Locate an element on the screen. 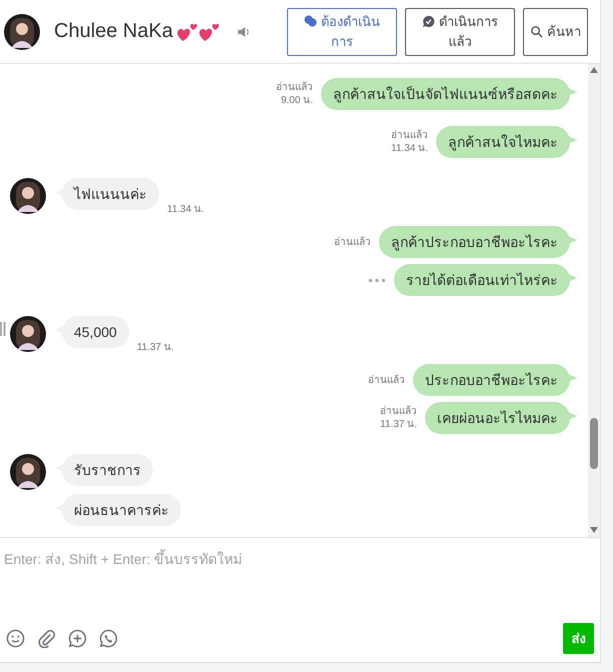 The height and width of the screenshot is (672, 613). attachment-icon is located at coordinates (46, 638).